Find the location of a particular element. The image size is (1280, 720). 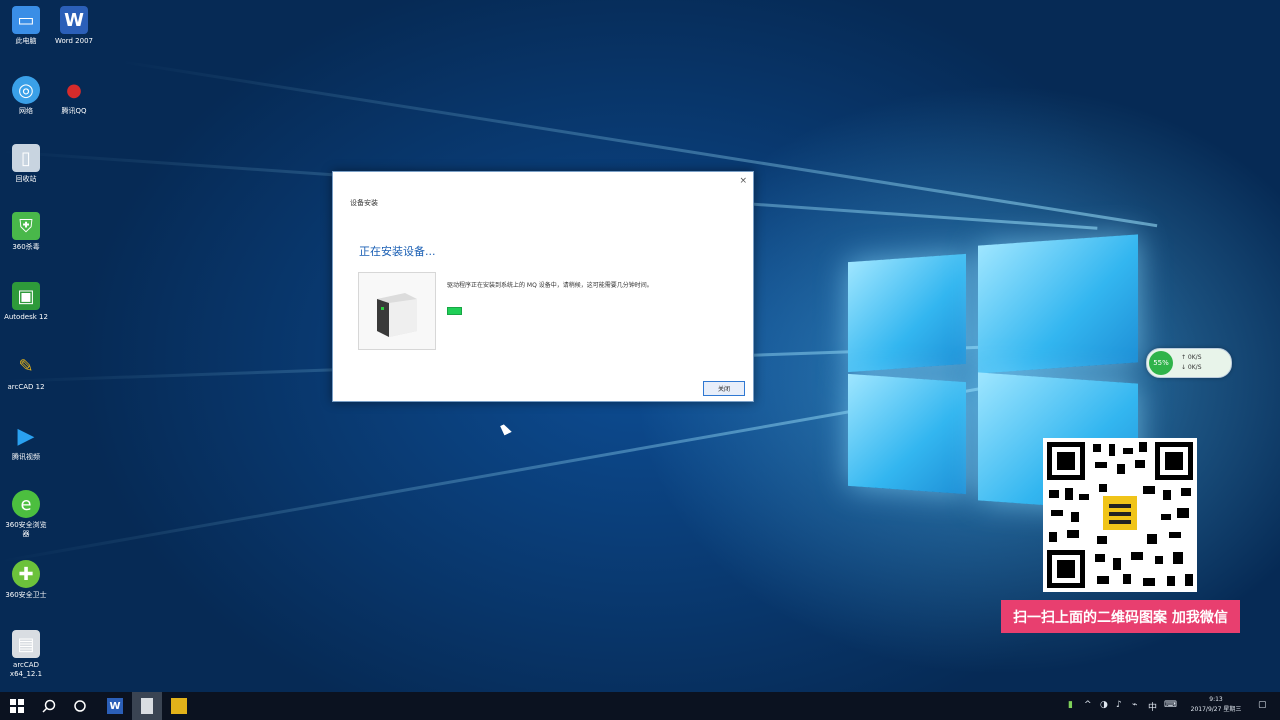

task-view-icon is located at coordinates (80, 706).